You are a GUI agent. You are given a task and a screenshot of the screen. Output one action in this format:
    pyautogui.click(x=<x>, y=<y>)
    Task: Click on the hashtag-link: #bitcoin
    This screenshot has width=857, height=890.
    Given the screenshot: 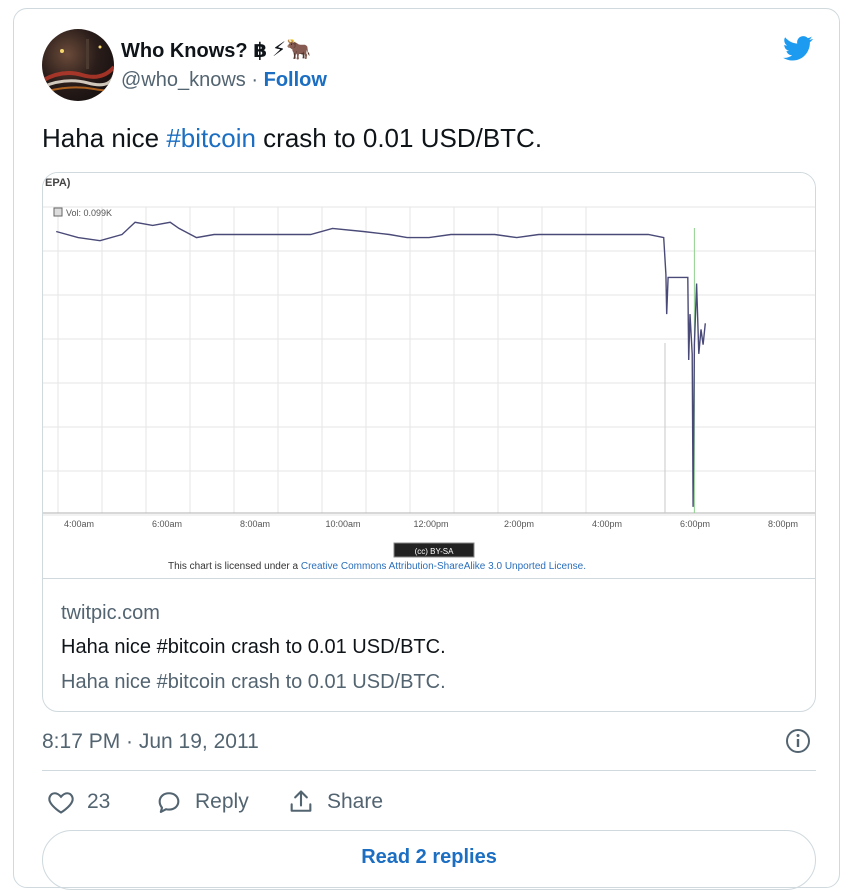 What is the action you would take?
    pyautogui.click(x=211, y=138)
    